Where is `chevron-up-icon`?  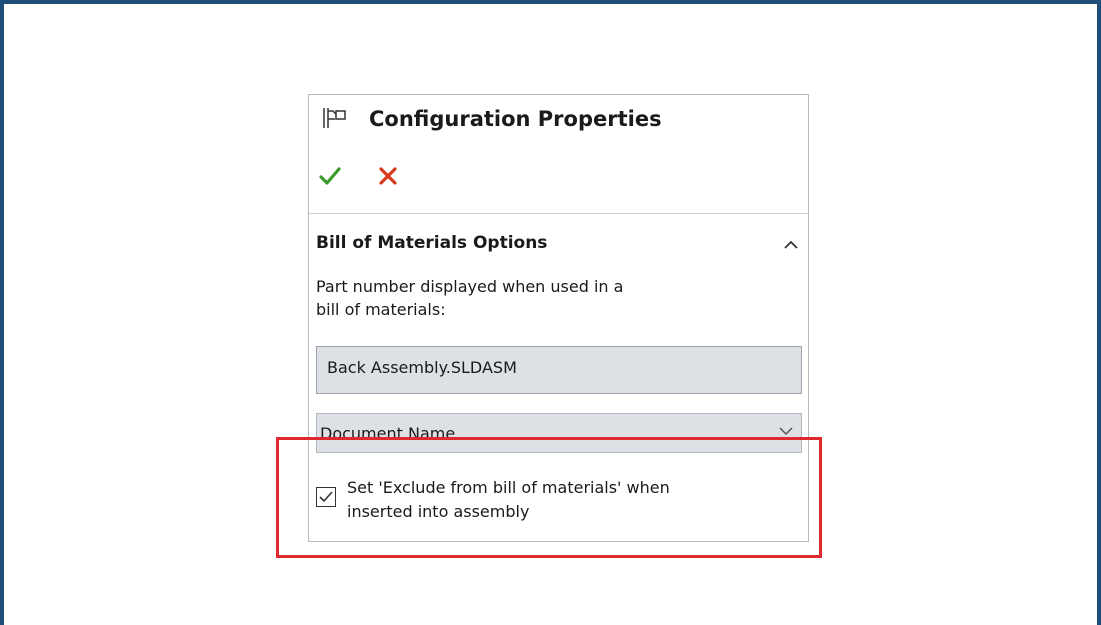
chevron-up-icon is located at coordinates (791, 244).